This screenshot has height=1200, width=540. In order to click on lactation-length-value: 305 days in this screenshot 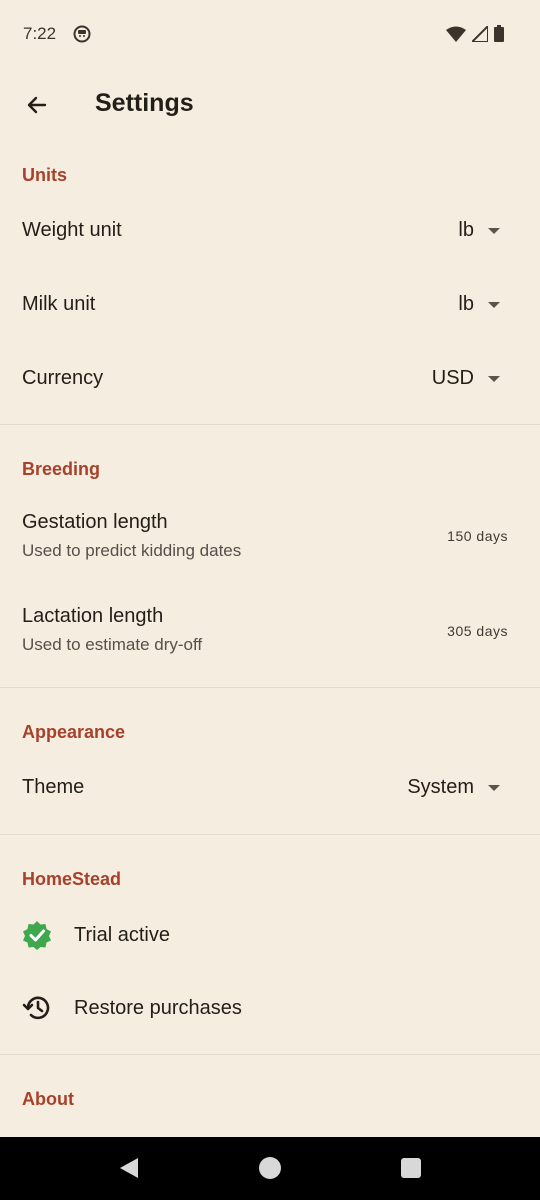, I will do `click(477, 631)`.